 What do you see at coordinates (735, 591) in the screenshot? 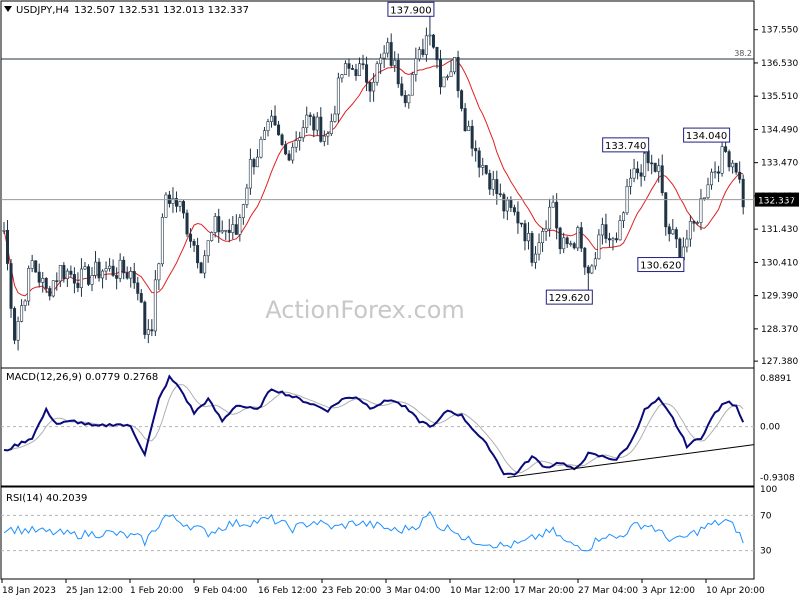
I see `time-axis-label: 10 Apr 20:00` at bounding box center [735, 591].